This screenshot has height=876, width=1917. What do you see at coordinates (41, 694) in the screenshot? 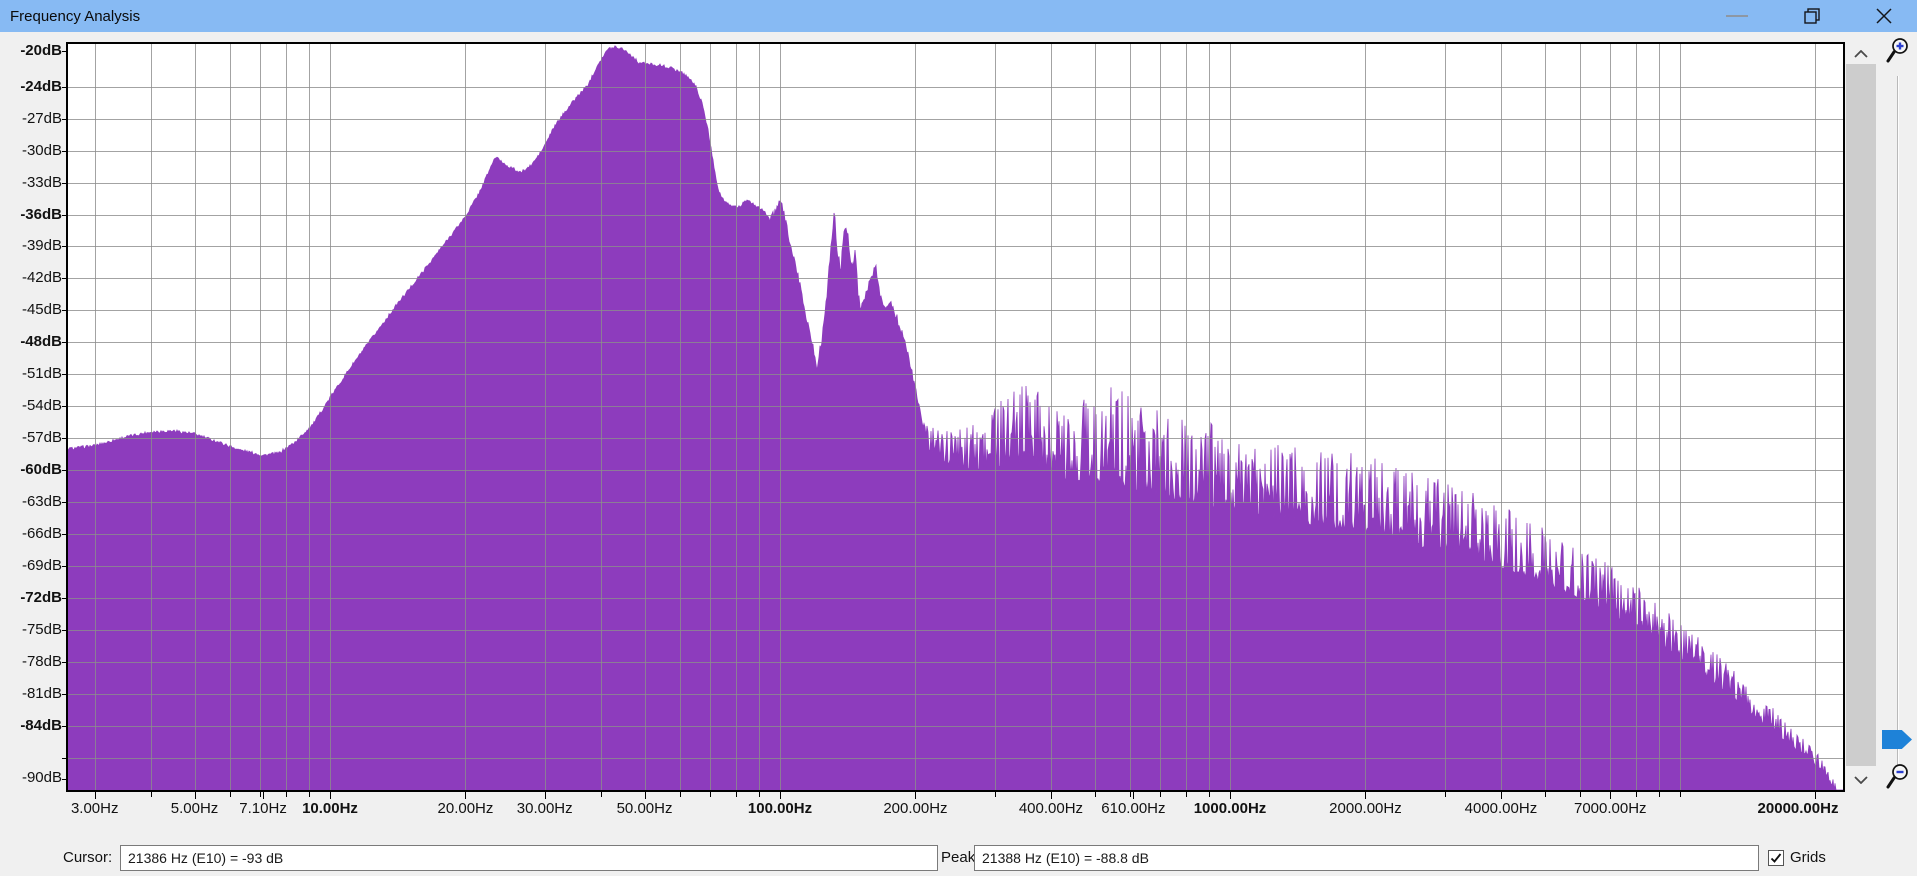
I see `y-axis-label: -81dB` at bounding box center [41, 694].